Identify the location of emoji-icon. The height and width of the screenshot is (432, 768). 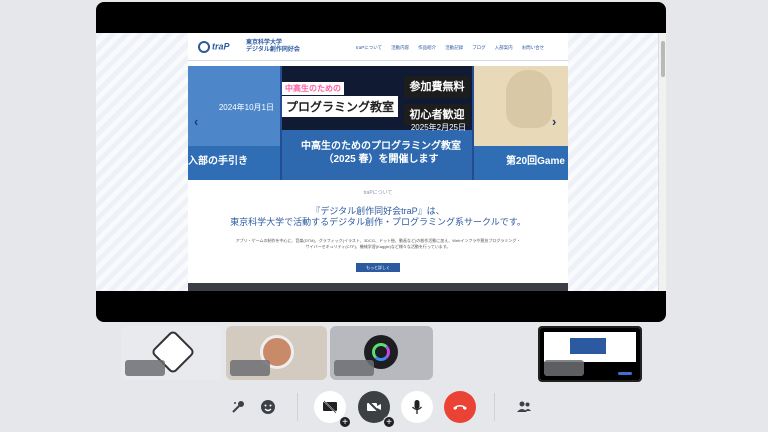
(268, 407).